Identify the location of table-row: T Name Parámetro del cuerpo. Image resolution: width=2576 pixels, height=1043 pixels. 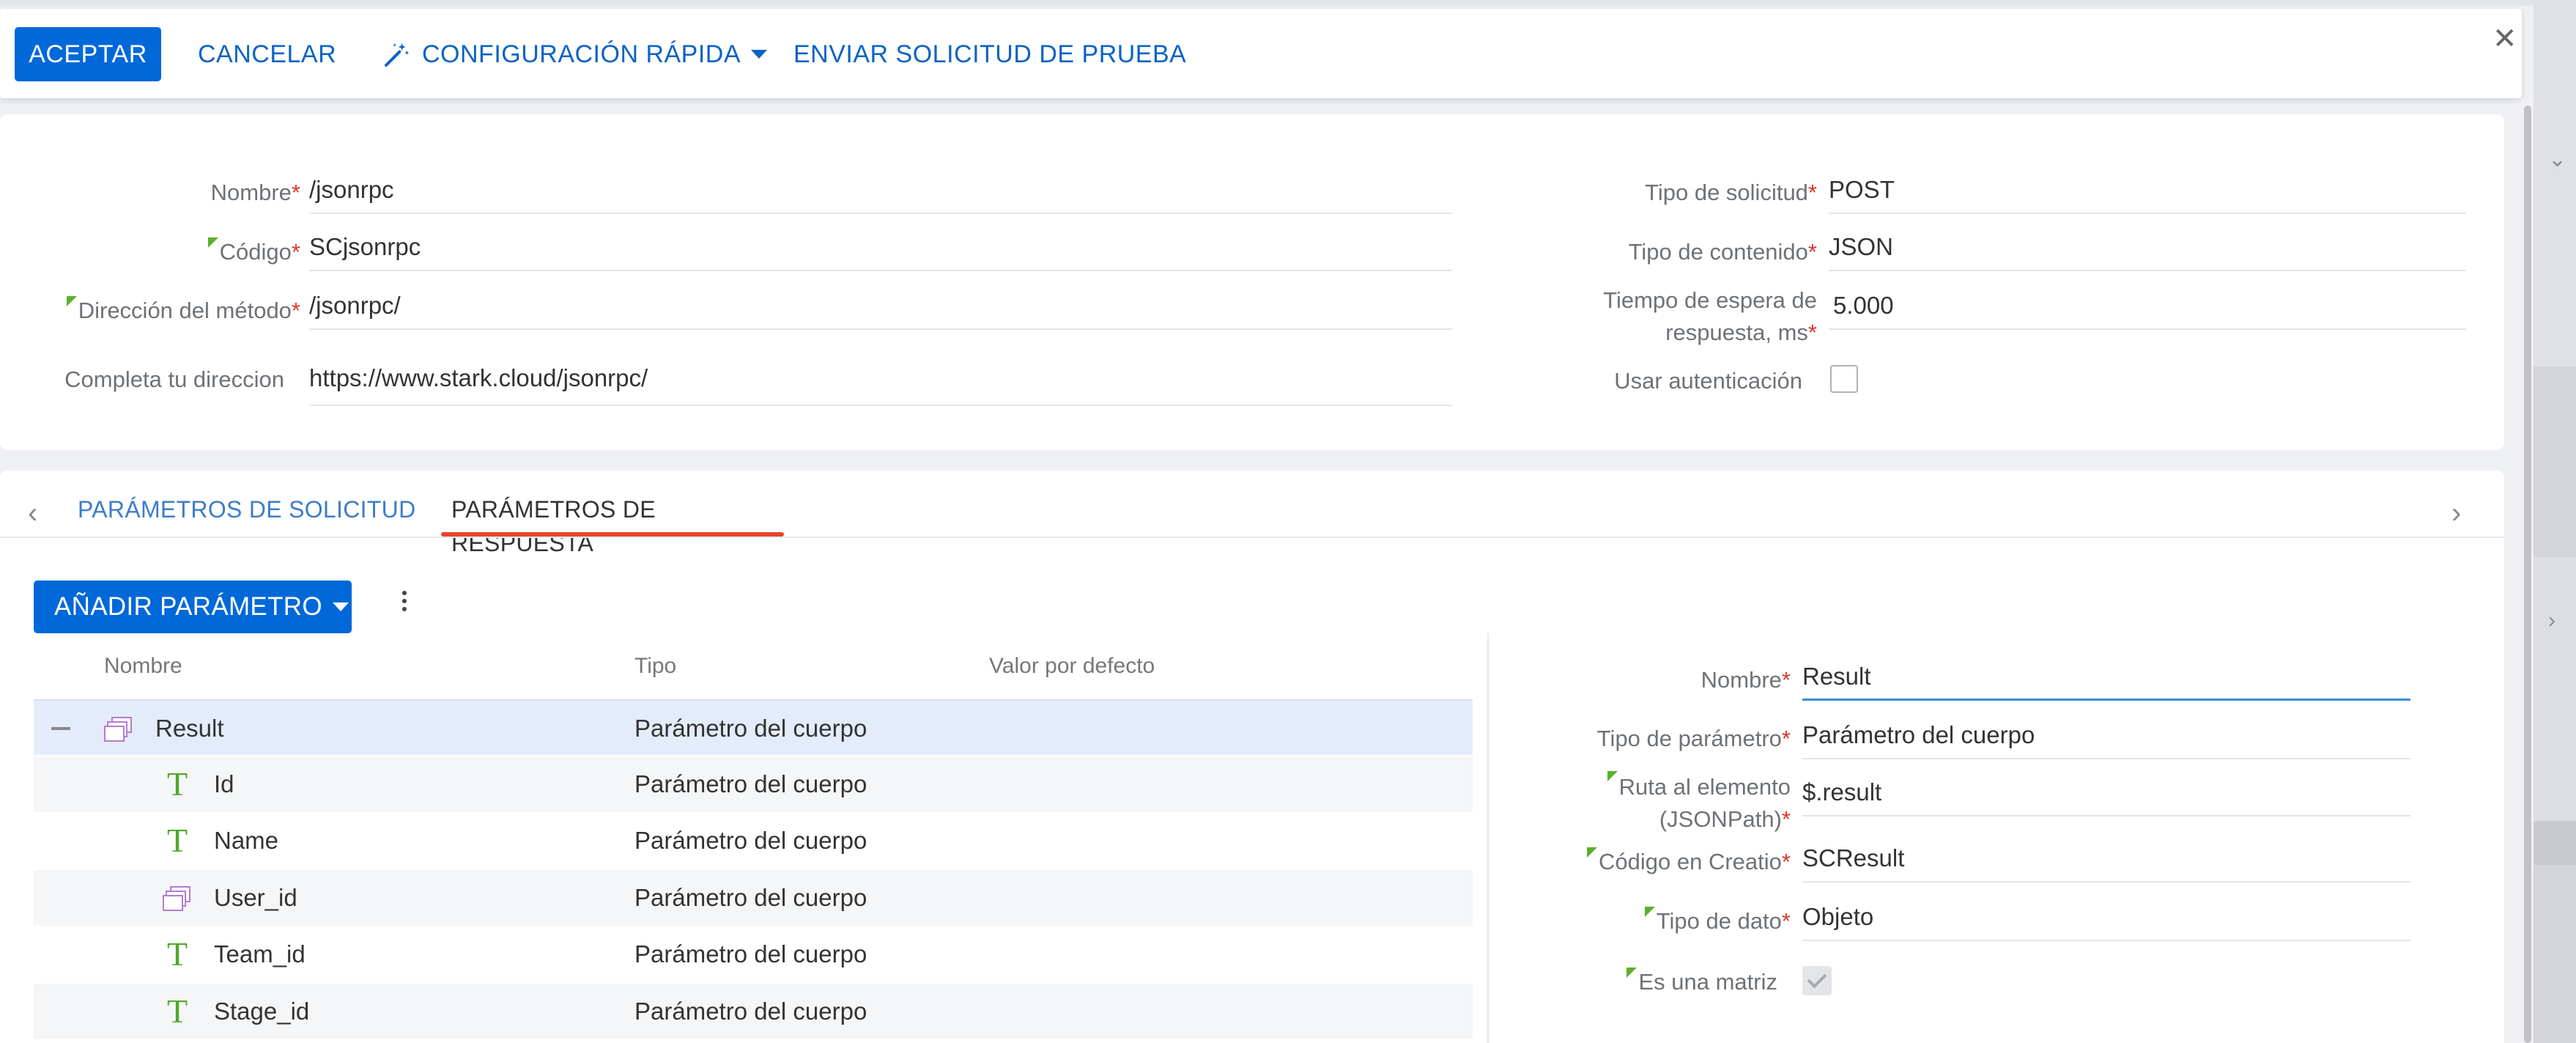
(753, 841).